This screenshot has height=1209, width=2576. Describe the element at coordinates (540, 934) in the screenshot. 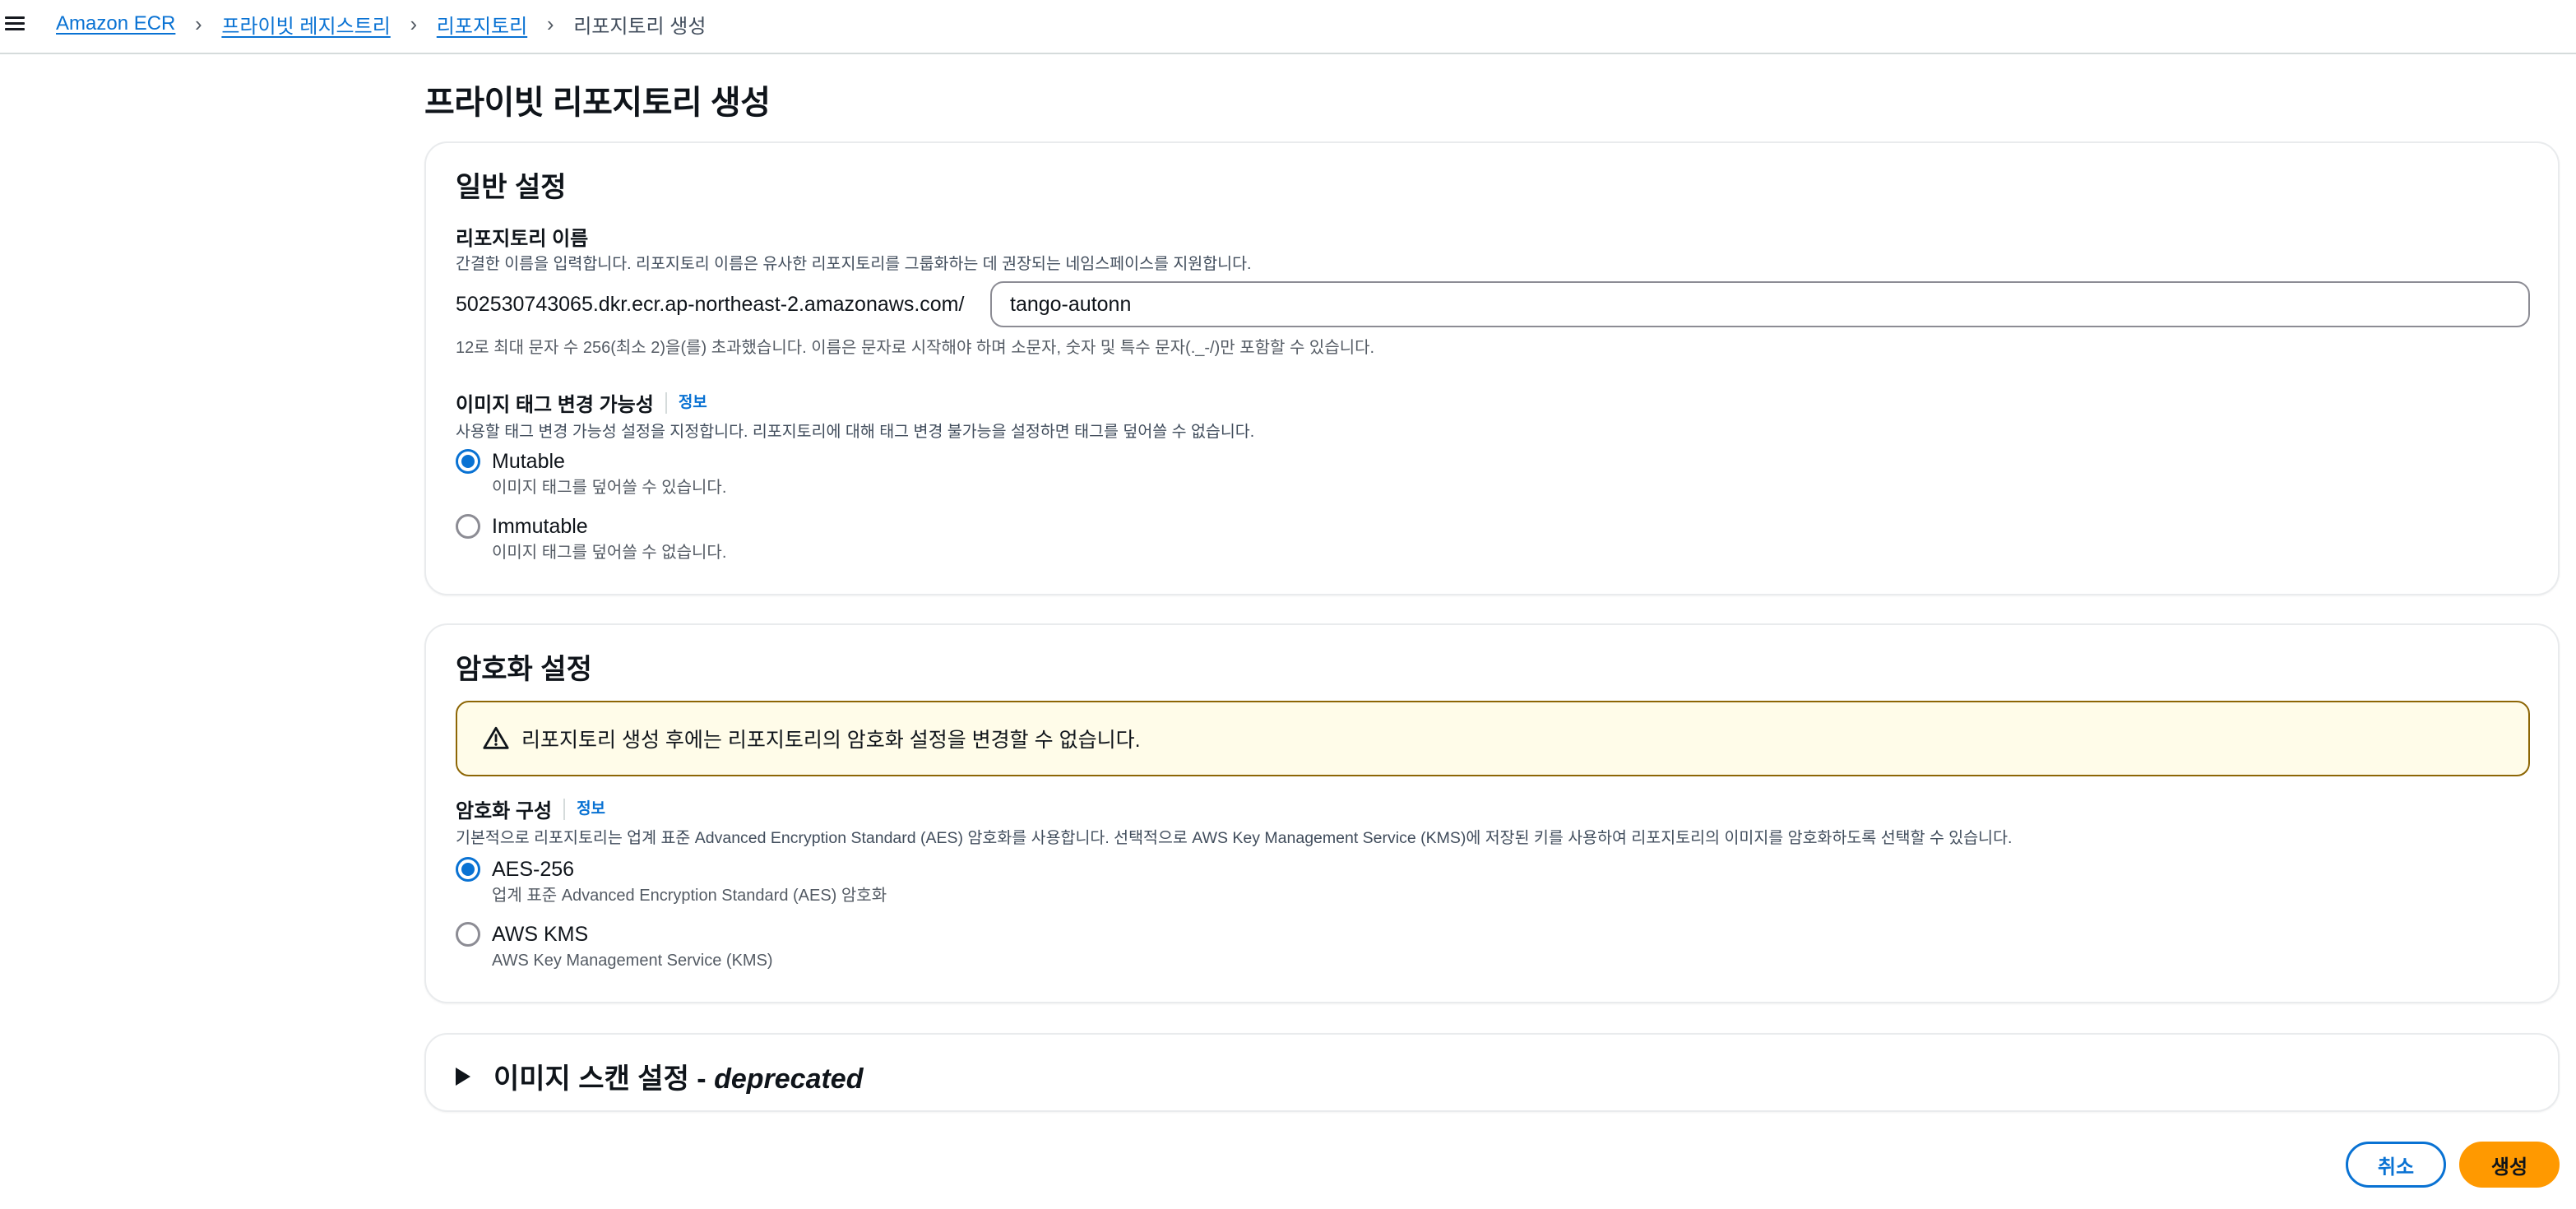

I see `kms-label: AWS KMS` at that location.